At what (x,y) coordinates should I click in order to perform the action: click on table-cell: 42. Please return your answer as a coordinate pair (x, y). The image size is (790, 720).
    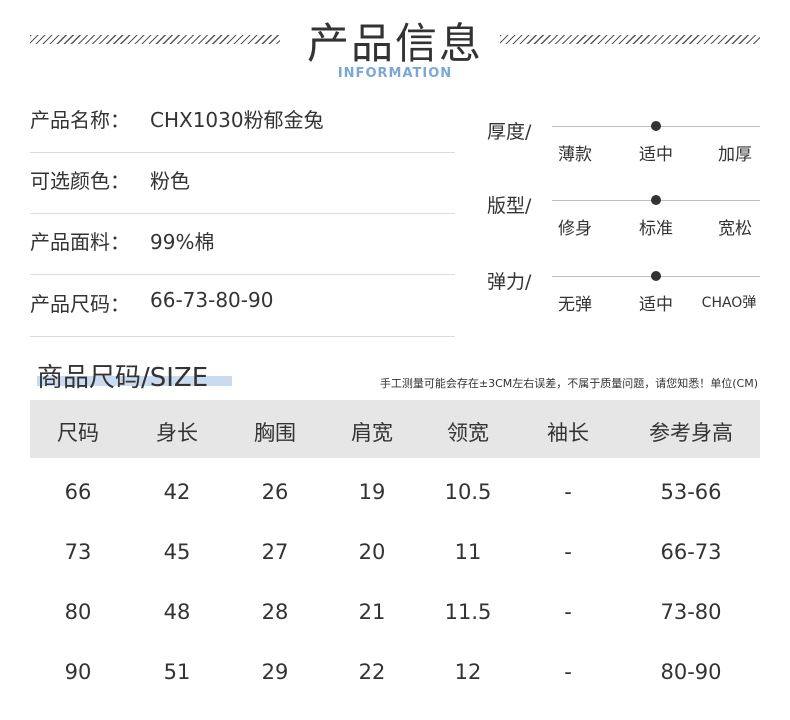
    Looking at the image, I should click on (177, 492).